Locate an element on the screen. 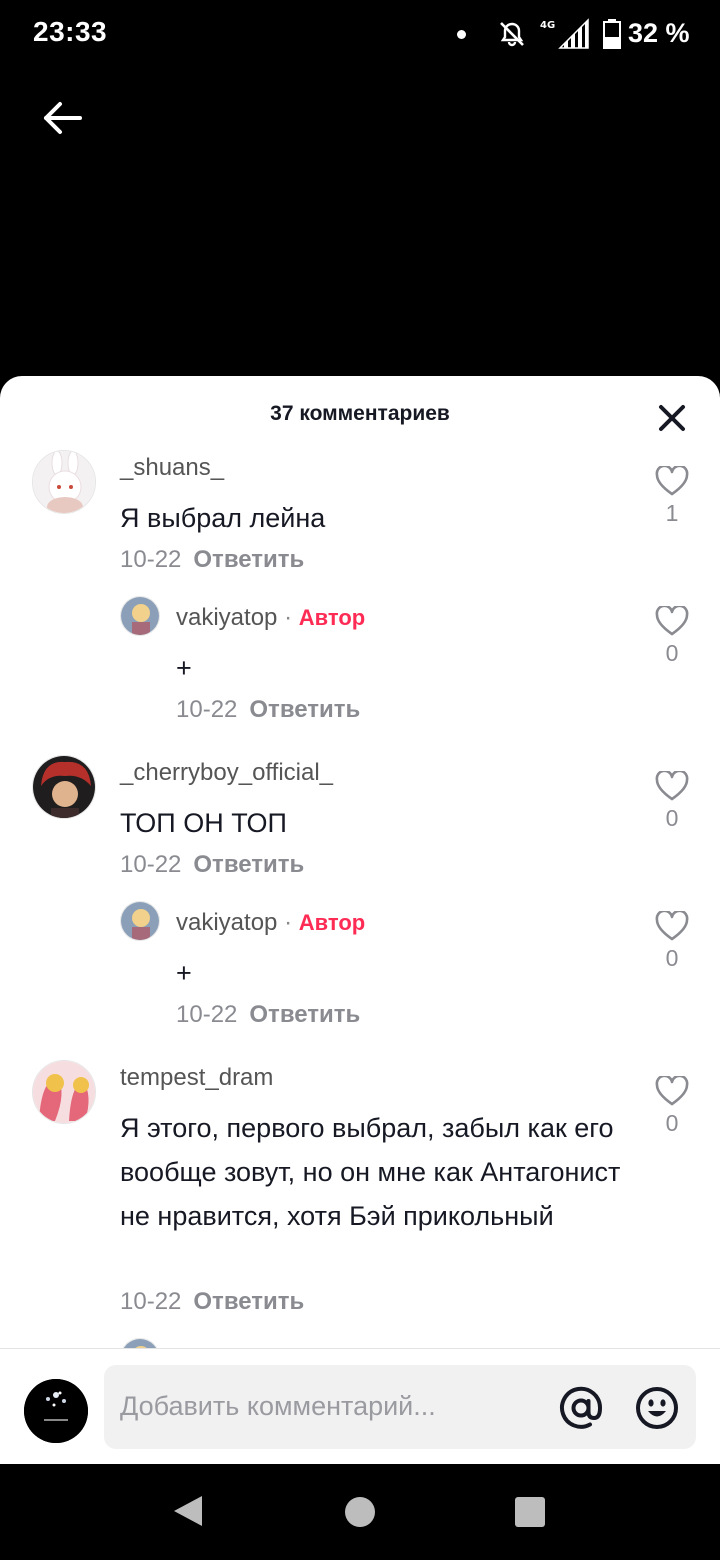  battery-icon is located at coordinates (612, 34).